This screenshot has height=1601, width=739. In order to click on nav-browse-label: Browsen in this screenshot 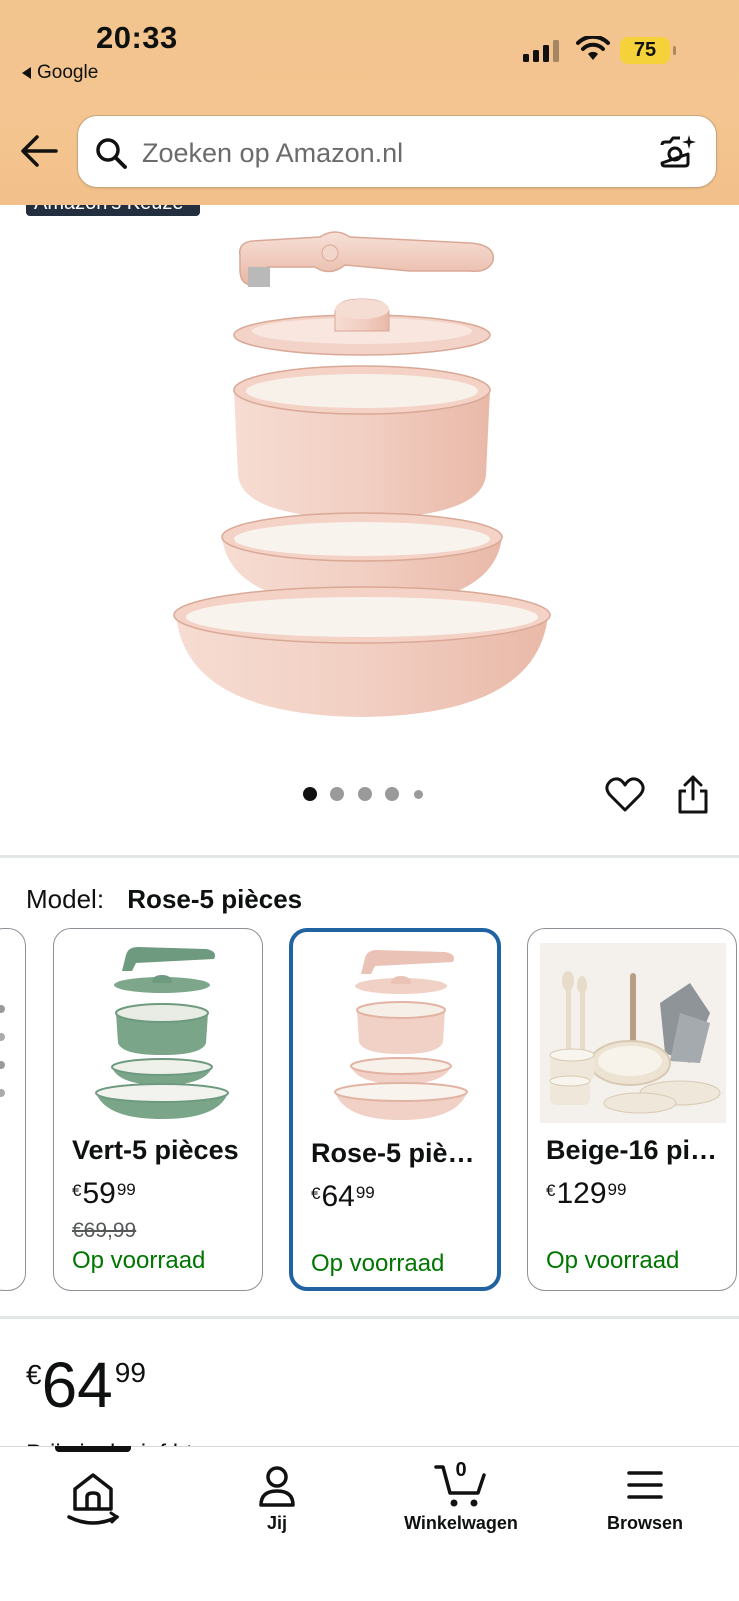, I will do `click(645, 1523)`.